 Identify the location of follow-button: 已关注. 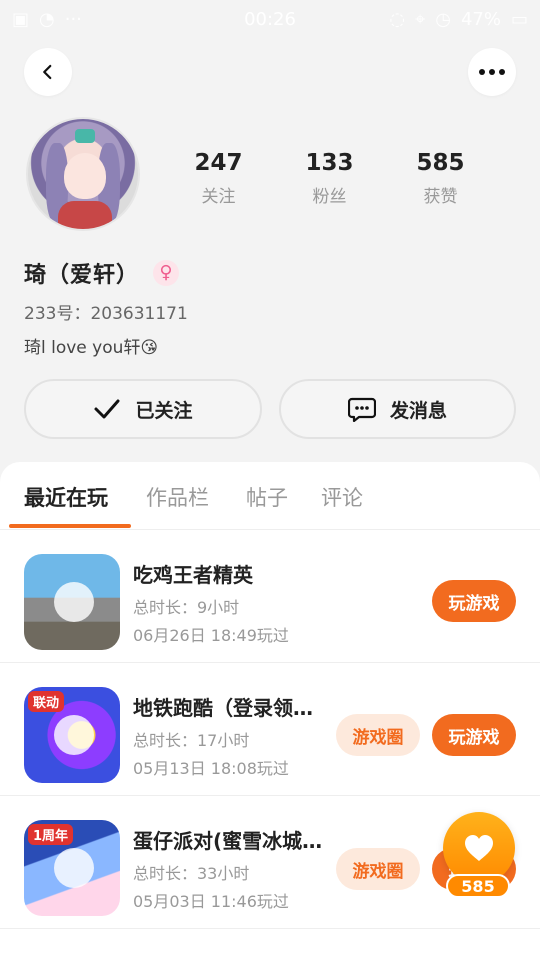
(143, 409).